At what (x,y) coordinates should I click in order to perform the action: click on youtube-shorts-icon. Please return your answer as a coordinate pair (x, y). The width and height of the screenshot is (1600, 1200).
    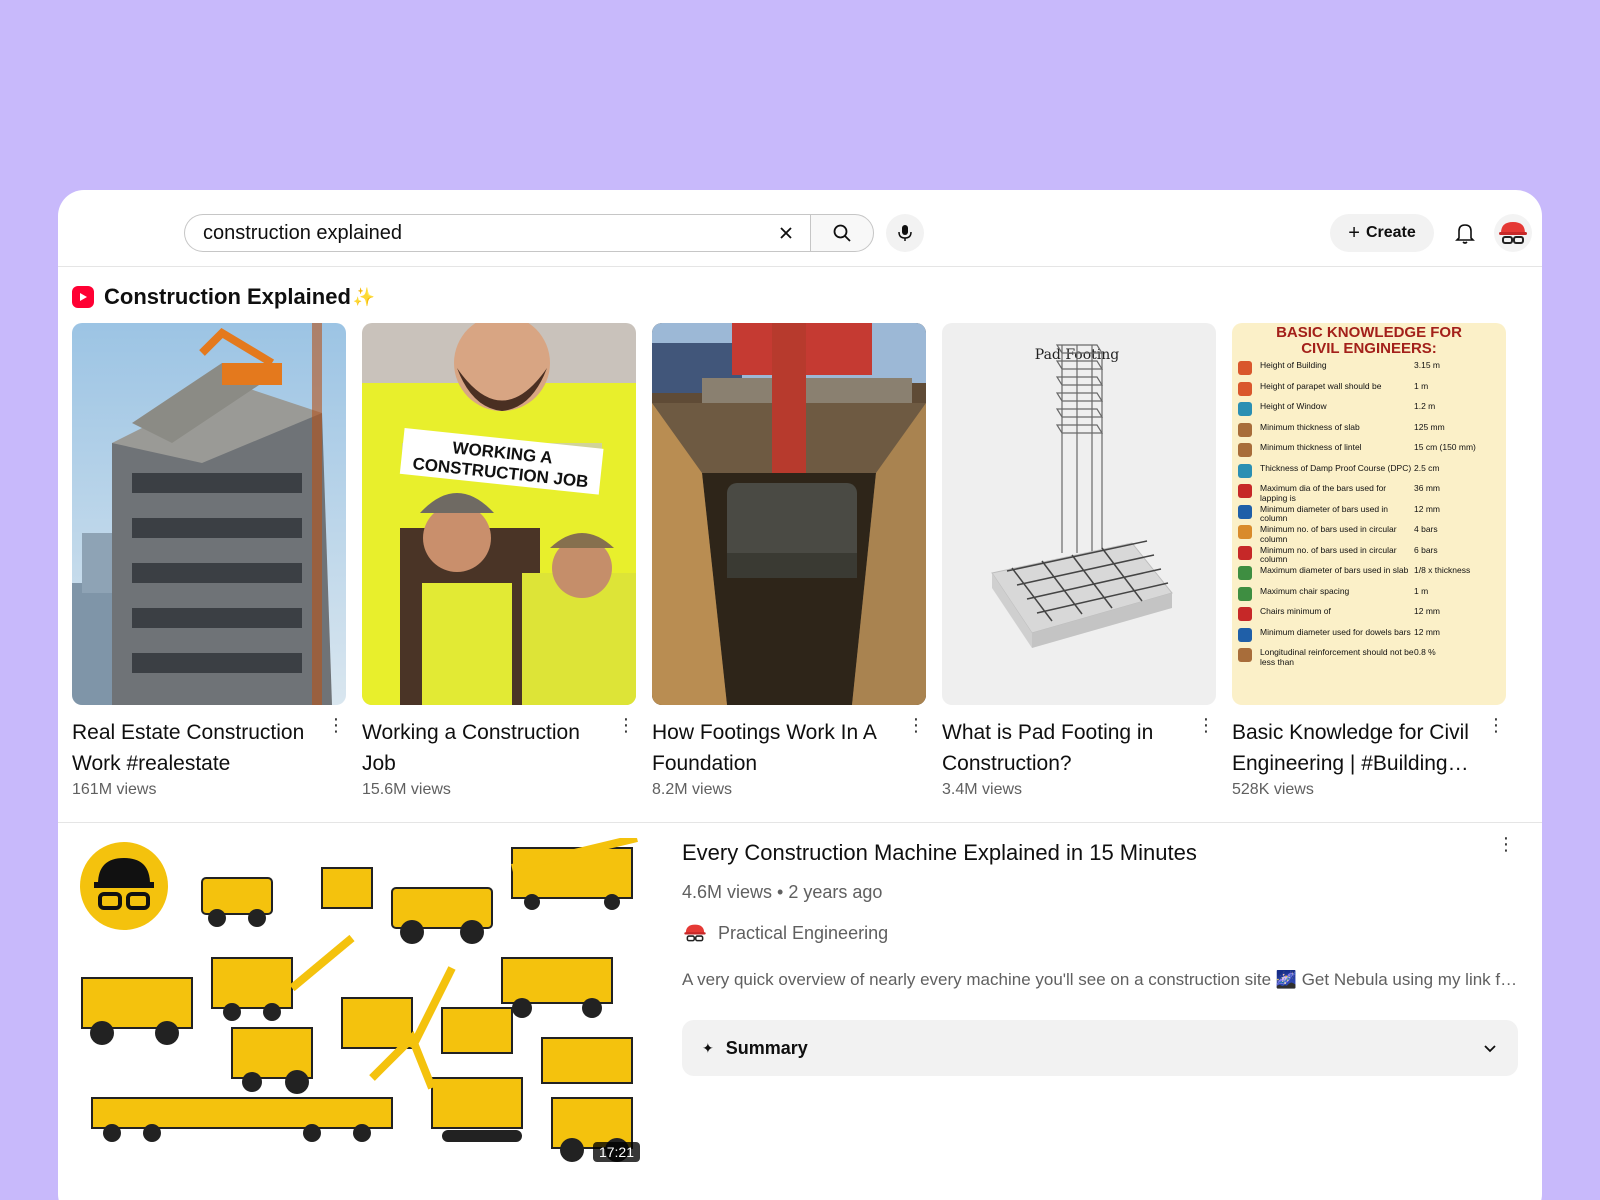
    Looking at the image, I should click on (83, 297).